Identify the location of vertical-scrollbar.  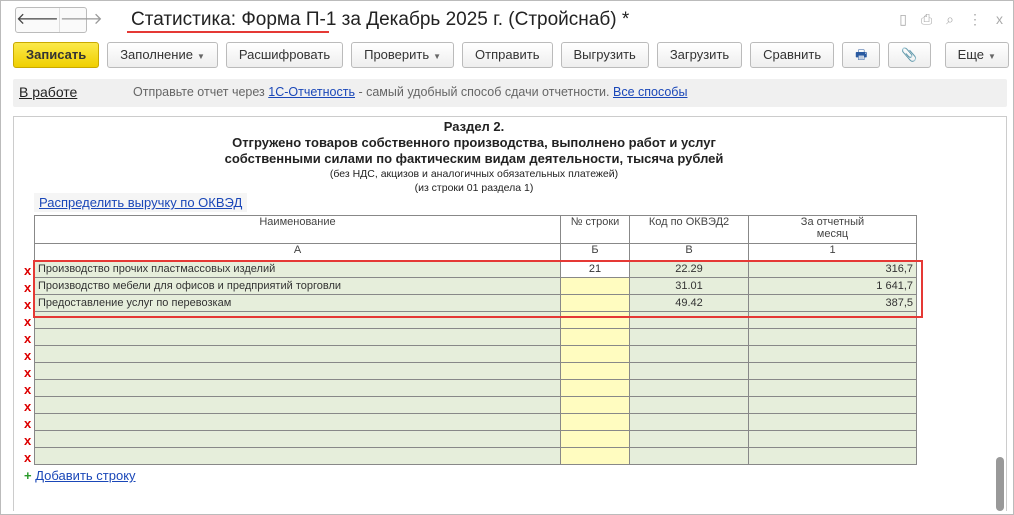
(1000, 315).